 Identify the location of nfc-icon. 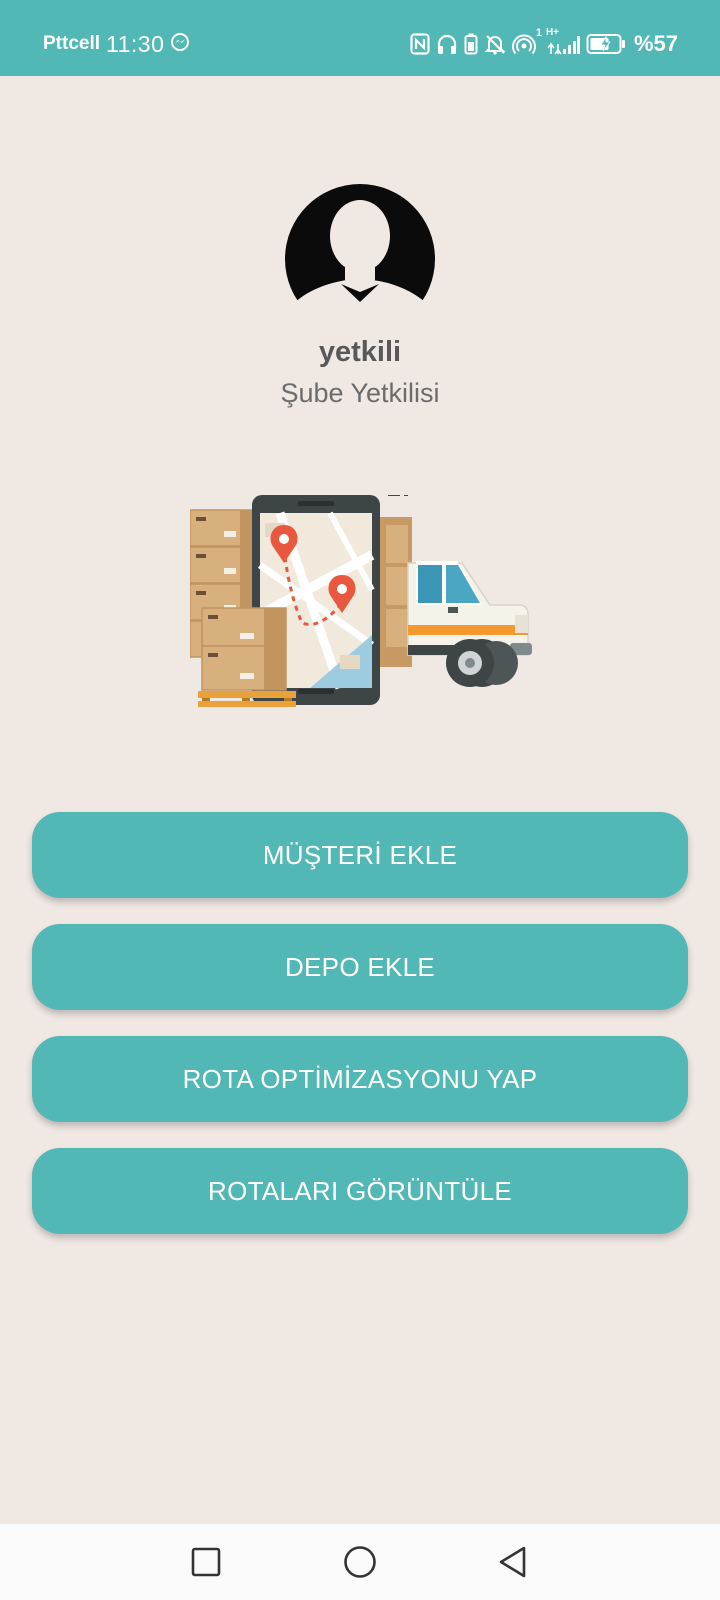
(420, 44).